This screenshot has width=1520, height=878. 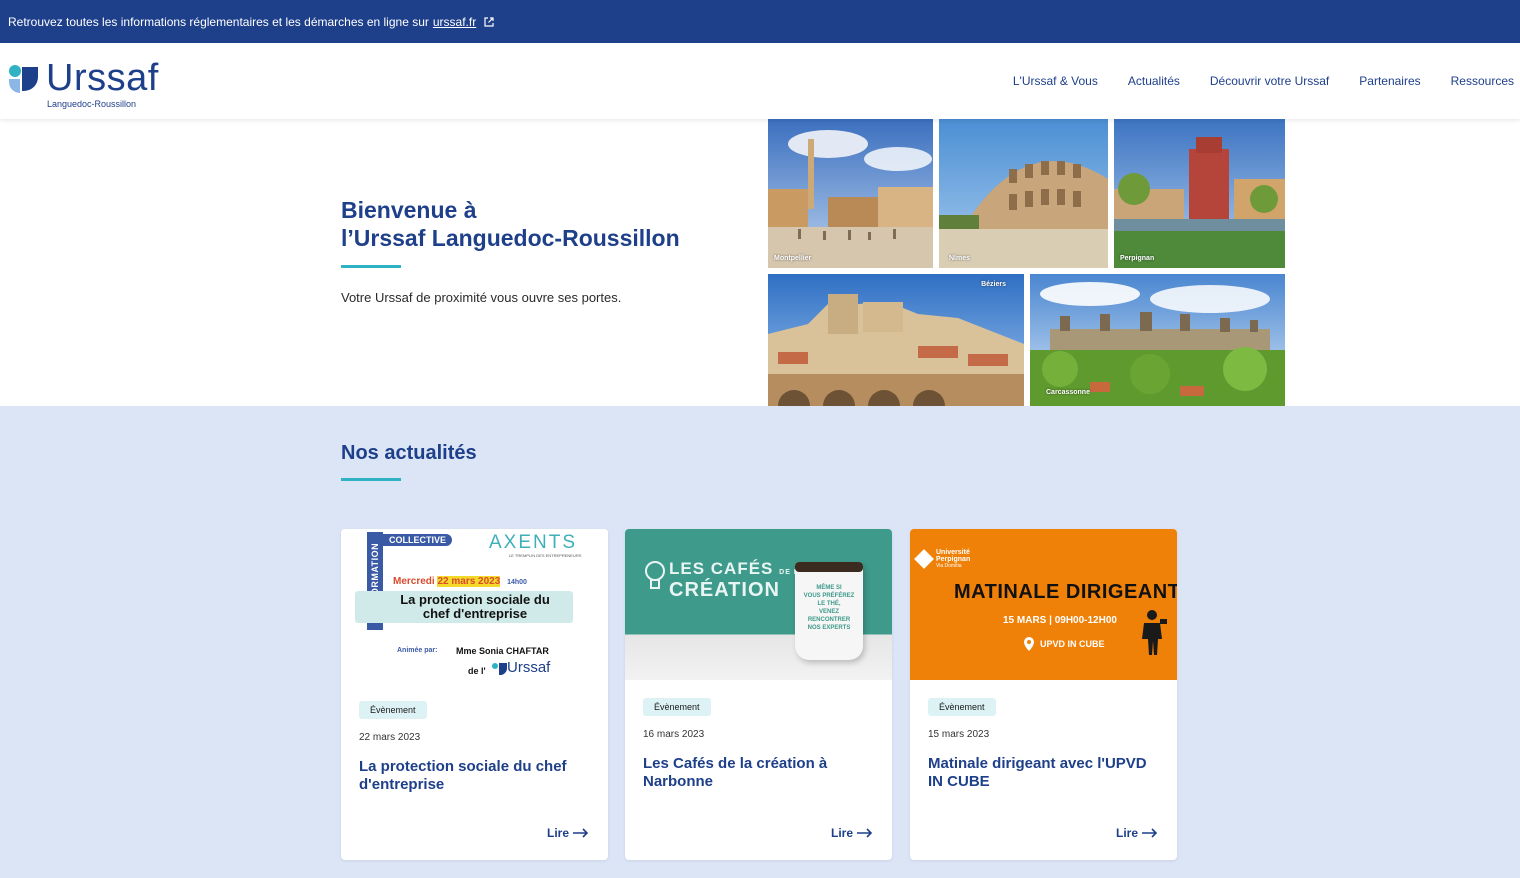 I want to click on university-logo-icon, so click(x=924, y=559).